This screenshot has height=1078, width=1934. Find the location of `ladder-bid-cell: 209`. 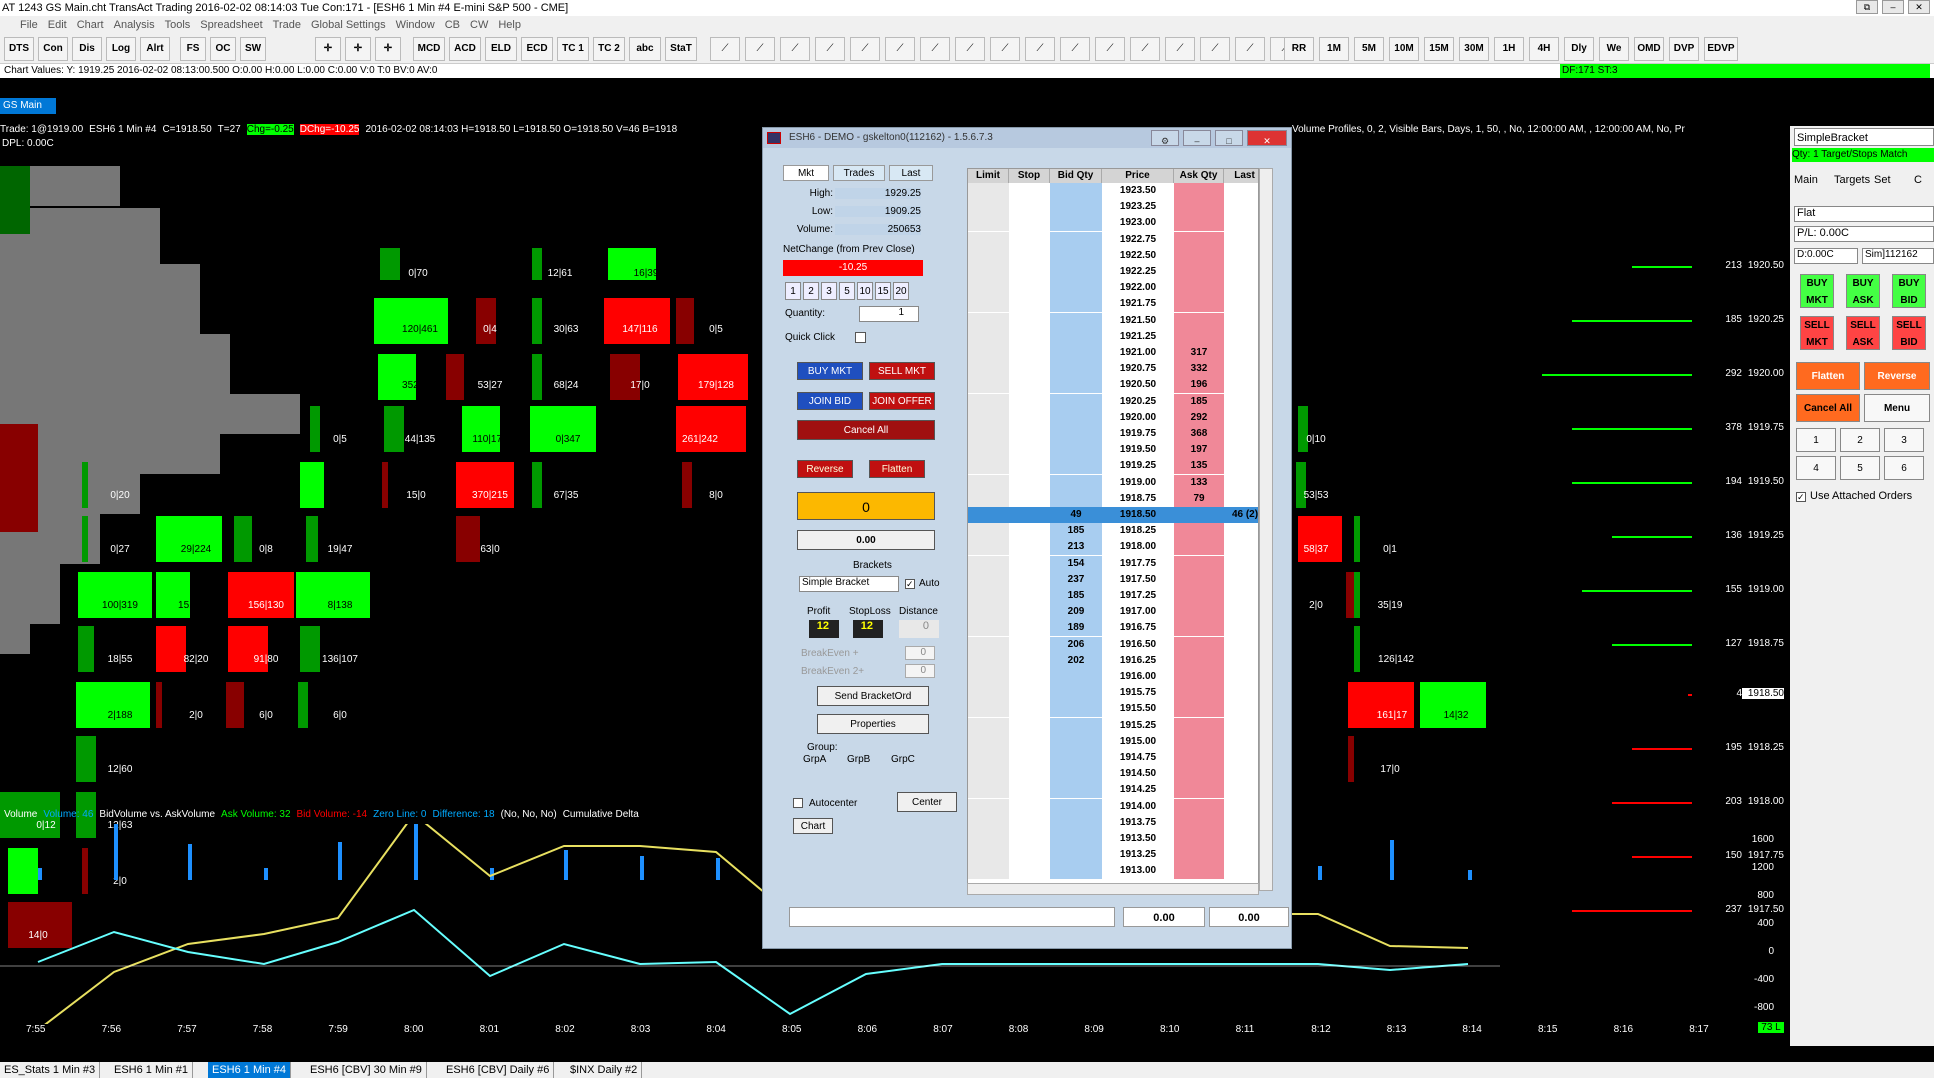

ladder-bid-cell: 209 is located at coordinates (1076, 612).